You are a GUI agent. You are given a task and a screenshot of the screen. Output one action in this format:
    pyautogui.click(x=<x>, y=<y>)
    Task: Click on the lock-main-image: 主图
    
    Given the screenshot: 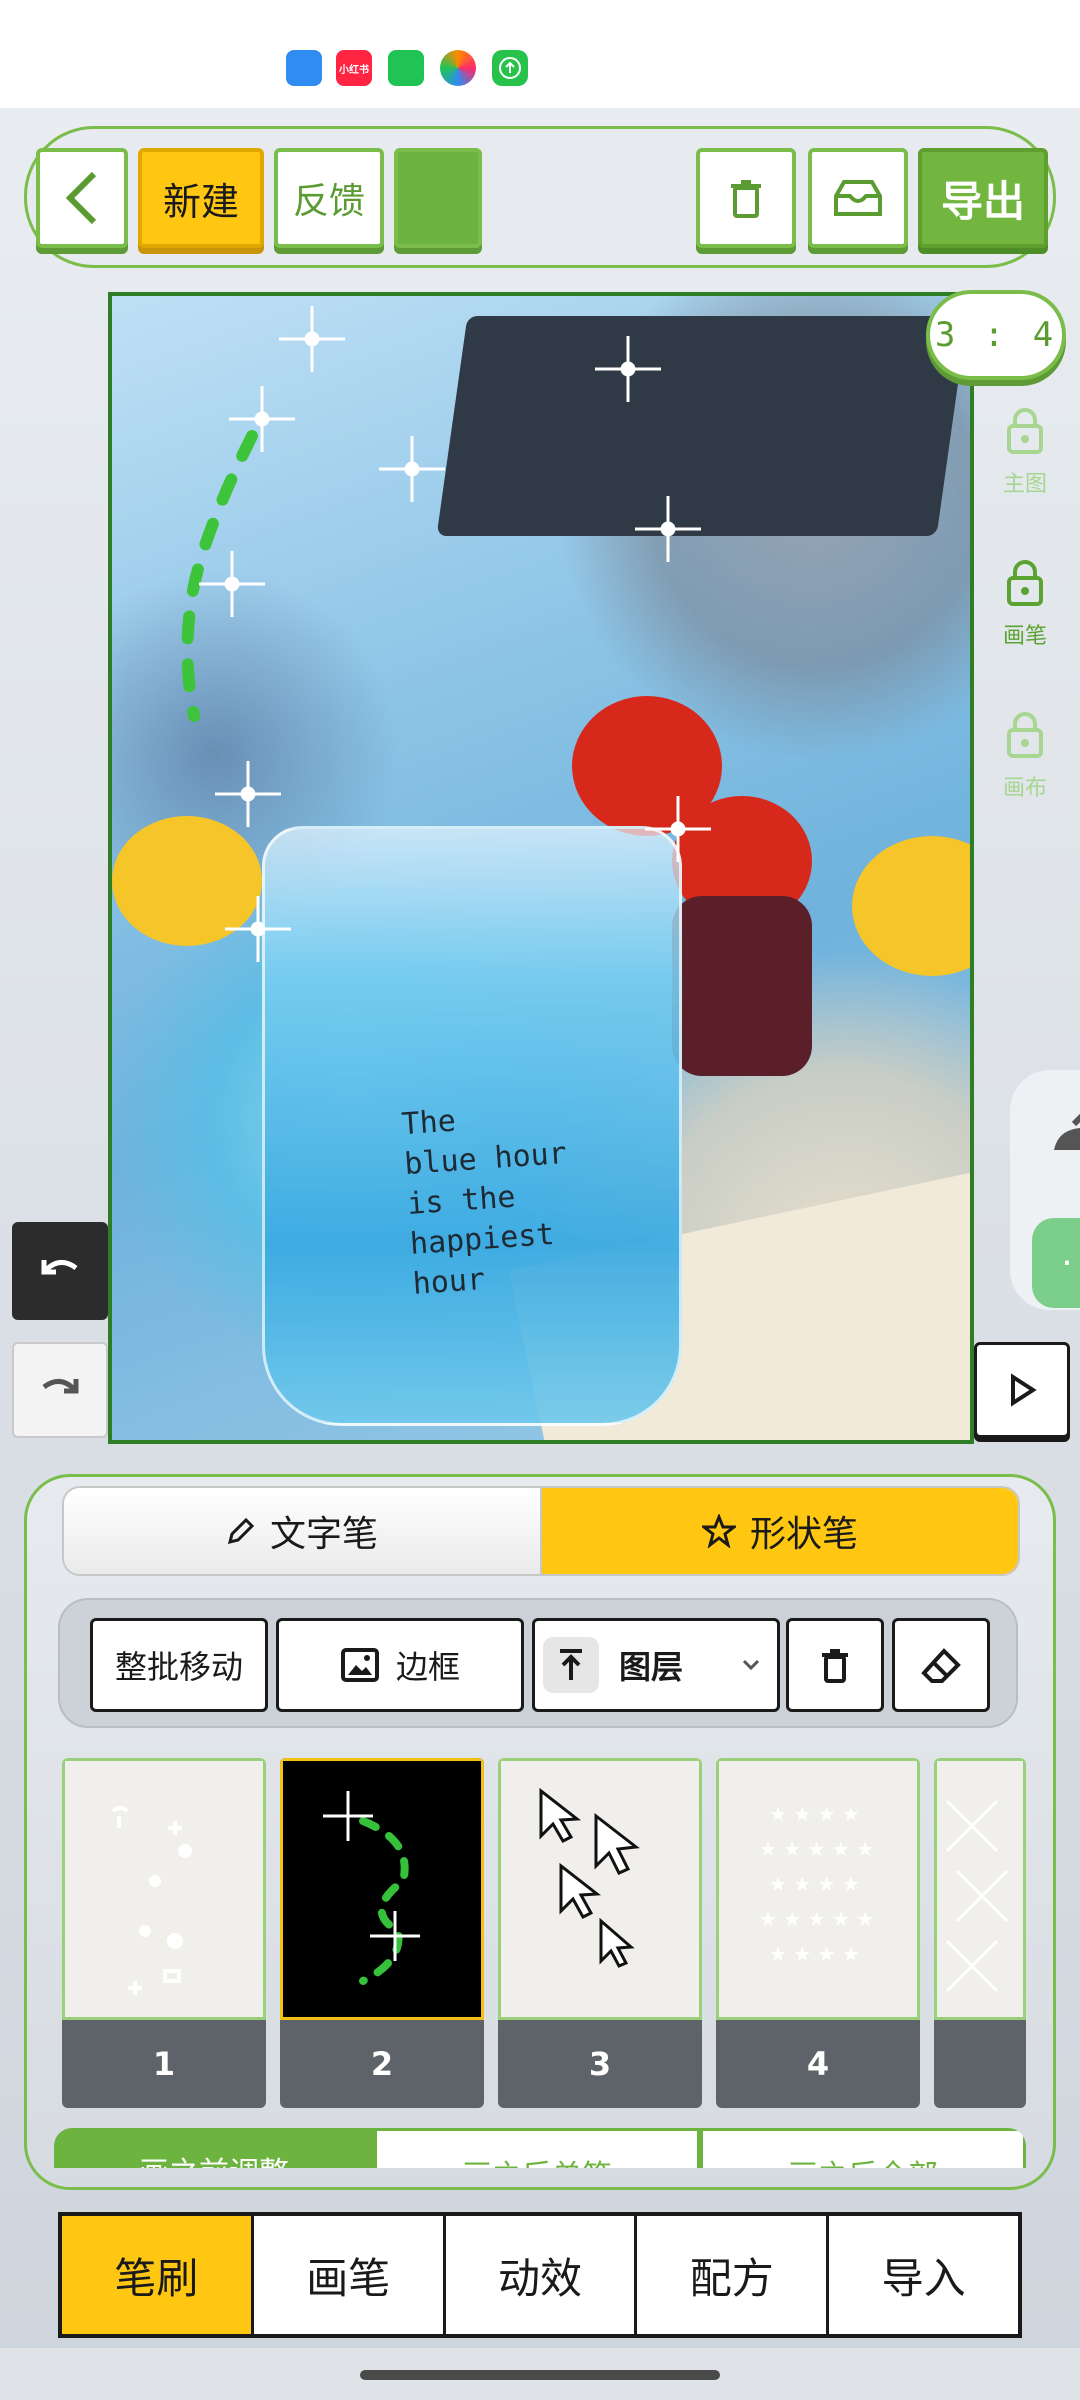 What is the action you would take?
    pyautogui.click(x=1025, y=453)
    